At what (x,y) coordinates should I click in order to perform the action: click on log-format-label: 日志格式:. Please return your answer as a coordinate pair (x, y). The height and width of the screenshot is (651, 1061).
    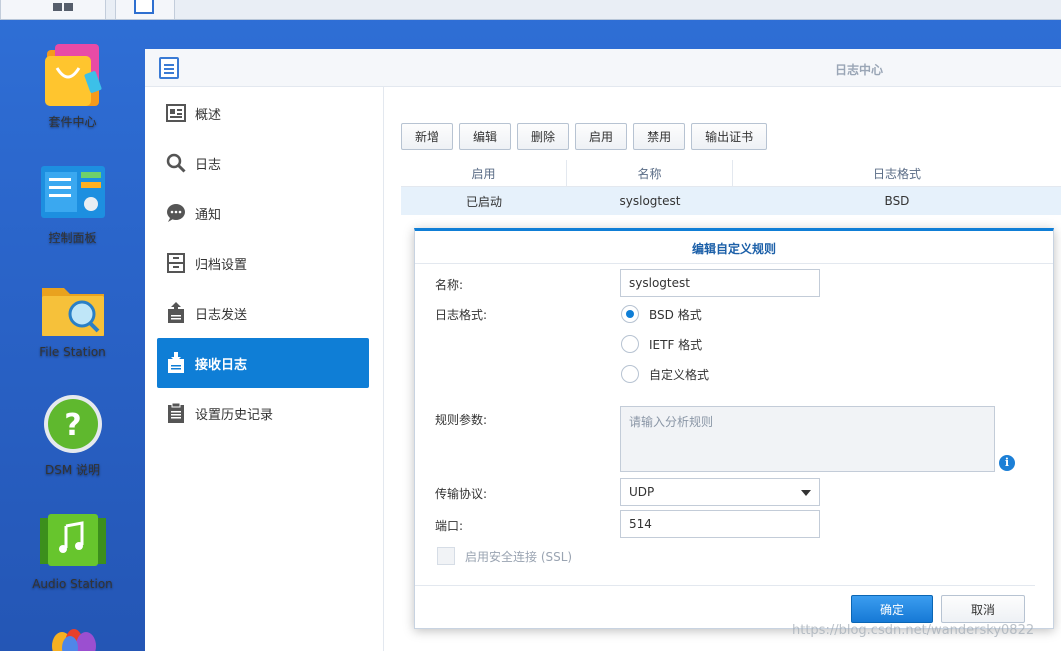
    Looking at the image, I should click on (461, 315).